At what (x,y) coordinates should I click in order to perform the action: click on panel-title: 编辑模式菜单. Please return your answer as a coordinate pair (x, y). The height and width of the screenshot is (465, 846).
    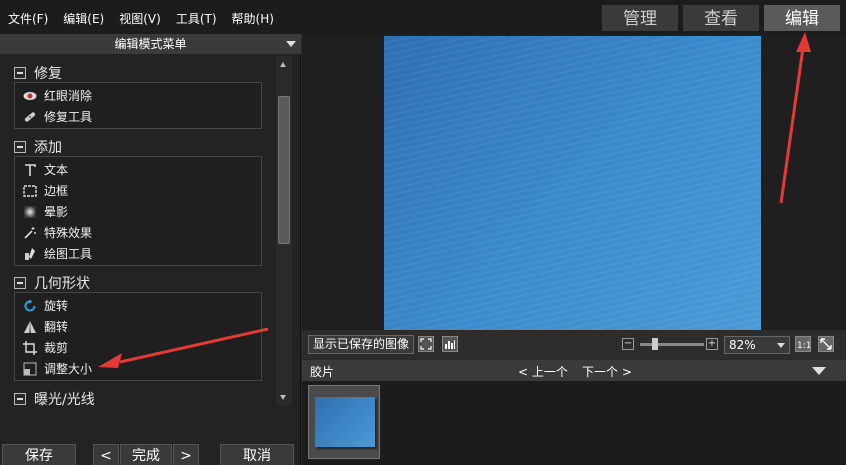
    Looking at the image, I should click on (150, 44).